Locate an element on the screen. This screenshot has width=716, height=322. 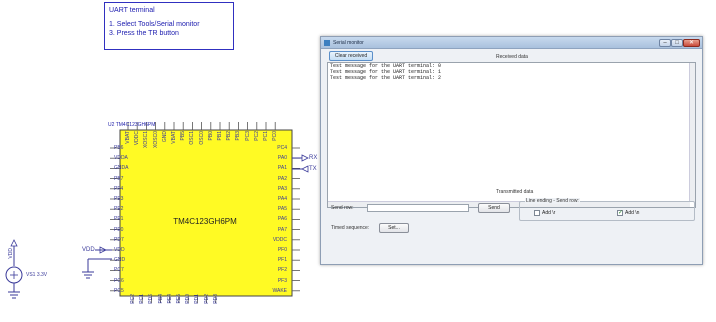
line-ending-label: Line ending - Send row: is located at coordinates (552, 201).